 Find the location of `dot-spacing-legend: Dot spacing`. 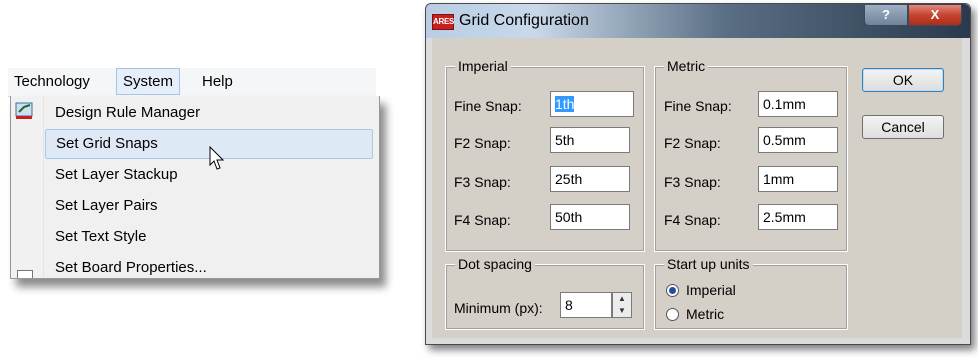

dot-spacing-legend: Dot spacing is located at coordinates (495, 264).